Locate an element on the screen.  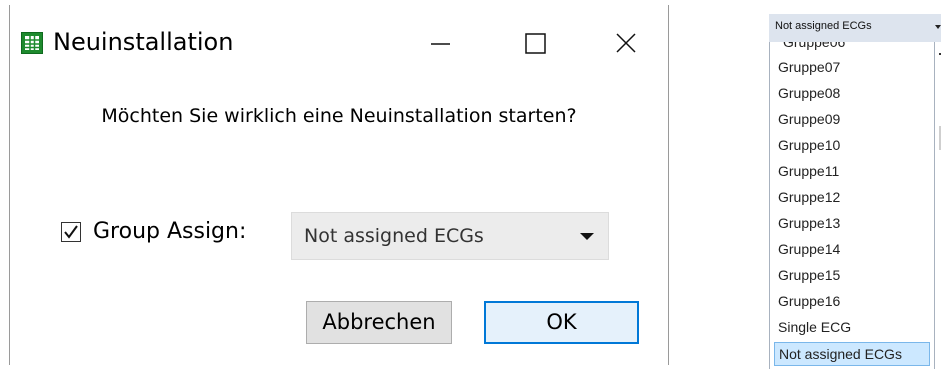
list-item: Gruppe09 is located at coordinates (852, 120).